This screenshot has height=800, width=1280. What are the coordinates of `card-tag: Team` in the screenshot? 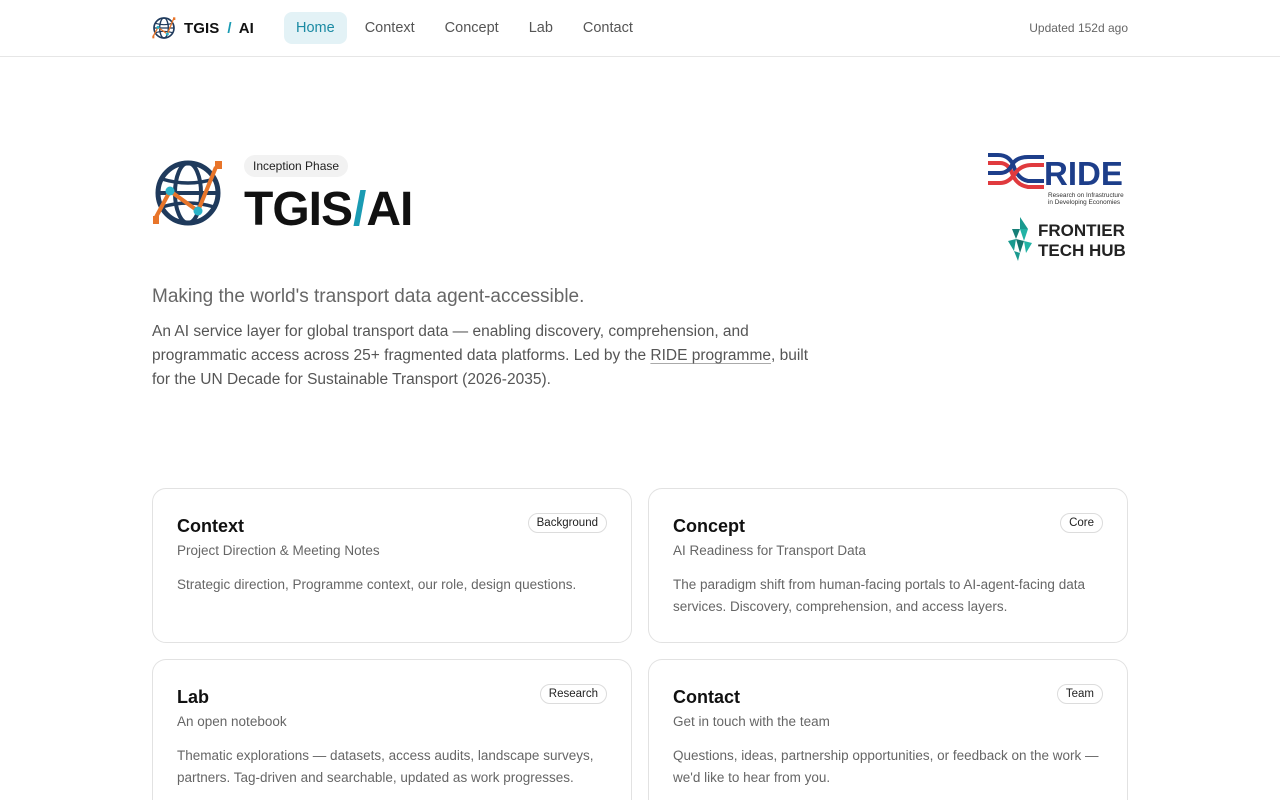 It's located at (1079, 694).